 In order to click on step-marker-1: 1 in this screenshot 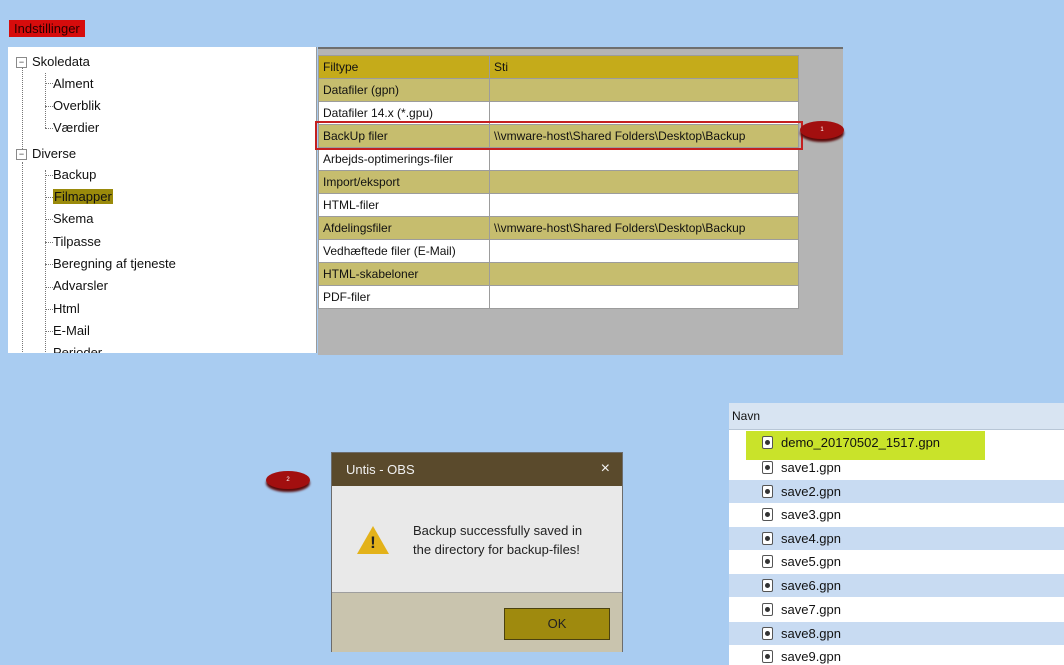, I will do `click(822, 130)`.